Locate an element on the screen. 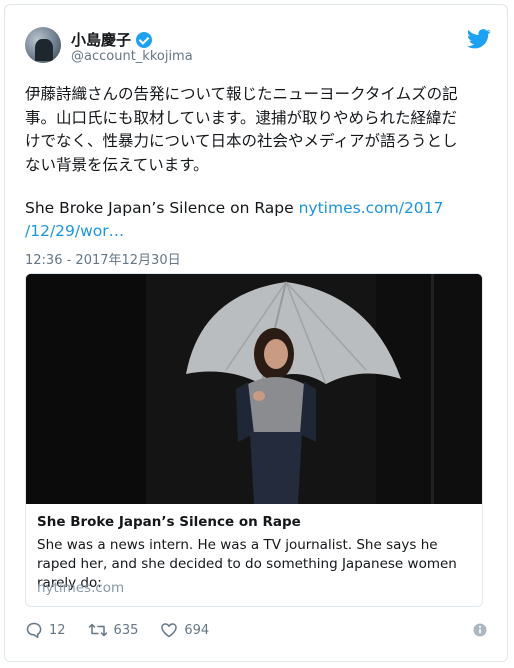  reply-button: 12 is located at coordinates (45, 630).